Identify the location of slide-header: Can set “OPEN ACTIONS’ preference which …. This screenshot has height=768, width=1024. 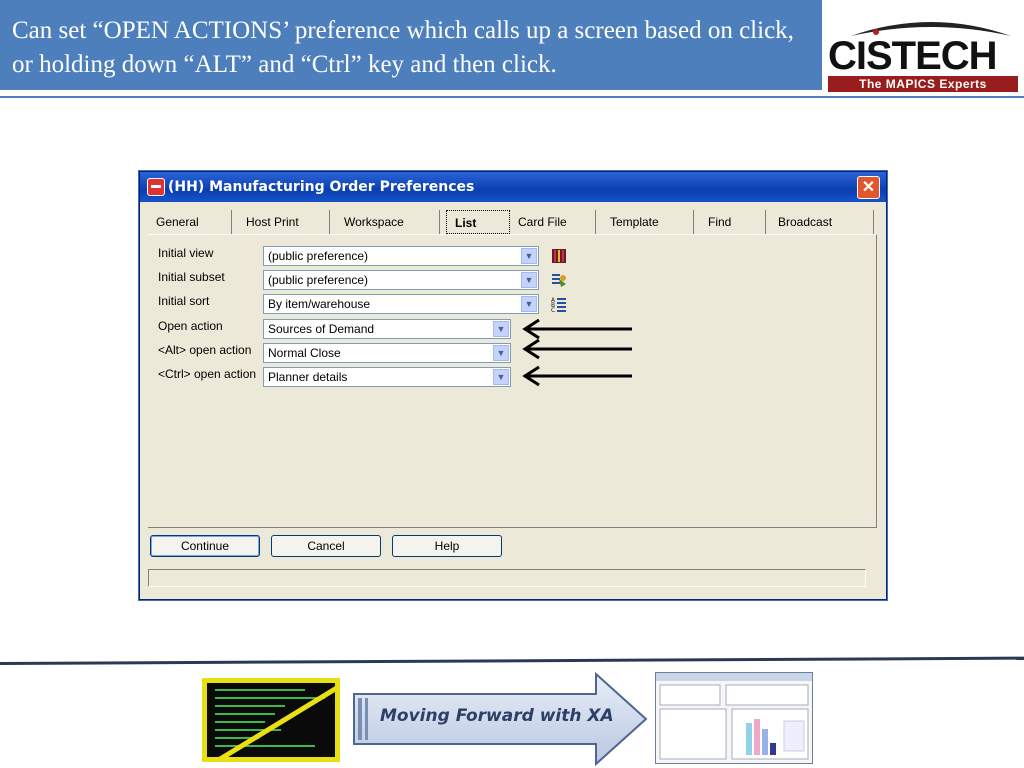
(411, 45).